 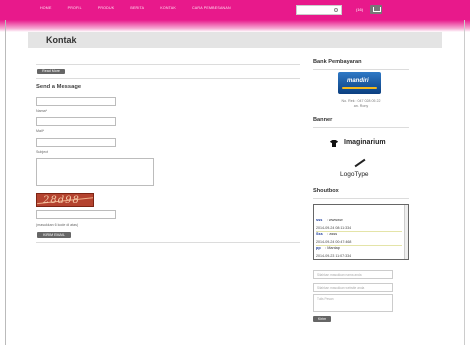 What do you see at coordinates (76, 121) in the screenshot?
I see `email-field` at bounding box center [76, 121].